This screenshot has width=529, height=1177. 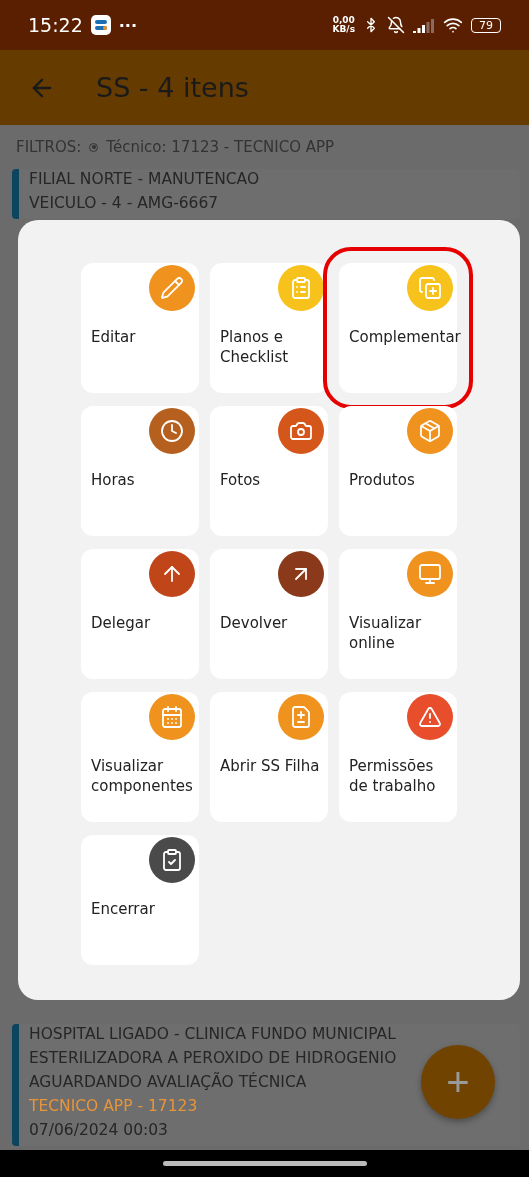 What do you see at coordinates (98, 1130) in the screenshot?
I see `order-date: 07/06/2024 00:03` at bounding box center [98, 1130].